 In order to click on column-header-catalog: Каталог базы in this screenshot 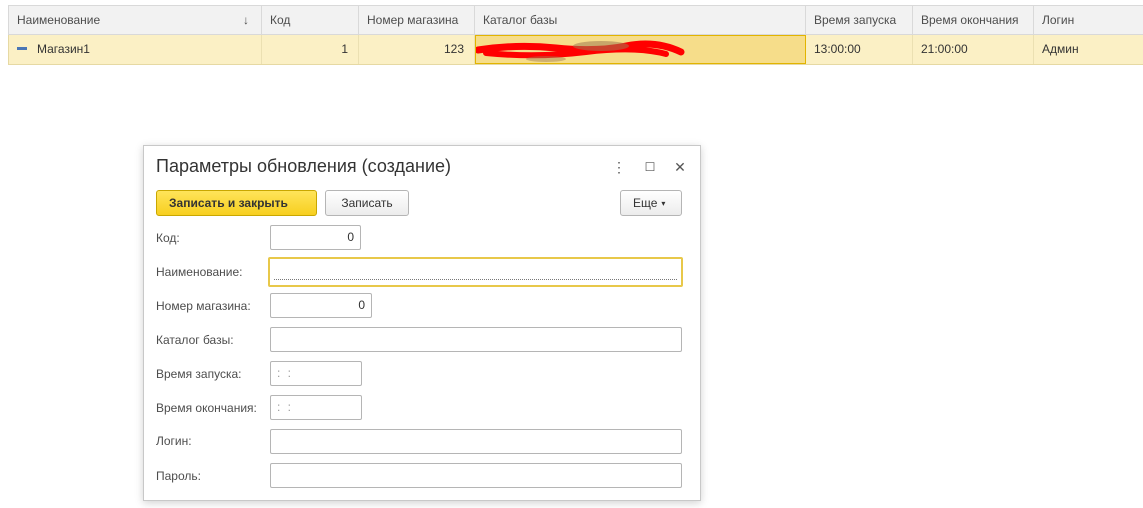, I will do `click(640, 20)`.